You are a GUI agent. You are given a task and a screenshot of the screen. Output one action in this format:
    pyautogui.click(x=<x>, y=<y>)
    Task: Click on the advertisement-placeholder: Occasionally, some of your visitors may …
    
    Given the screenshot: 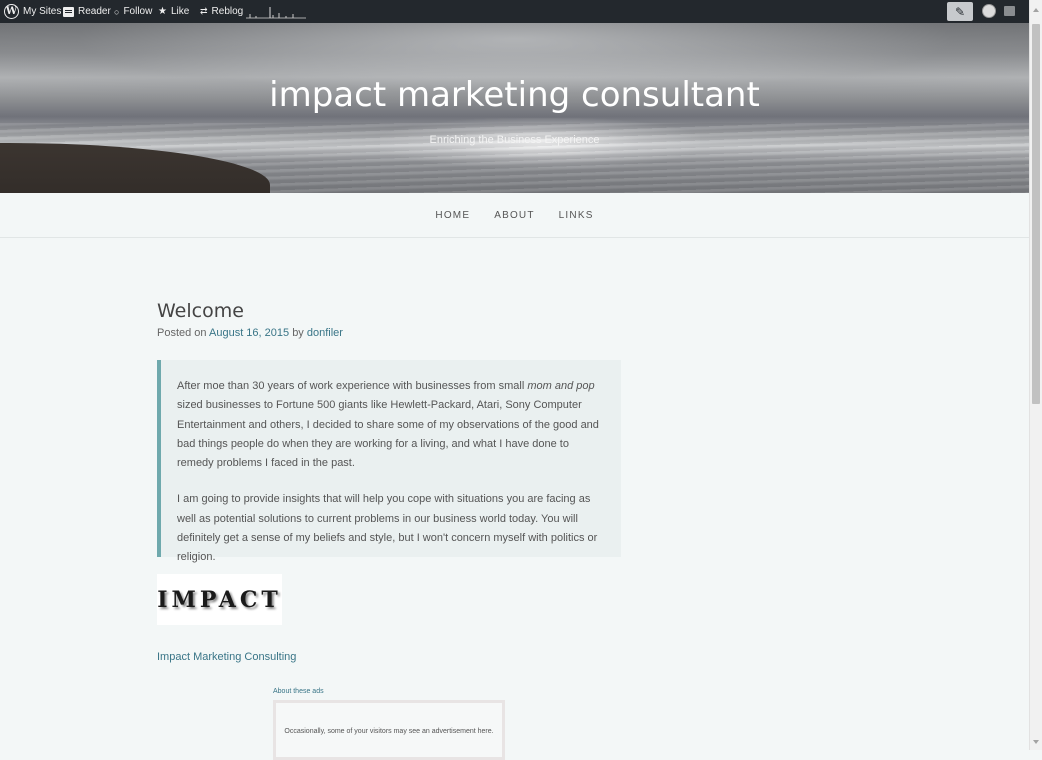 What is the action you would take?
    pyautogui.click(x=389, y=730)
    